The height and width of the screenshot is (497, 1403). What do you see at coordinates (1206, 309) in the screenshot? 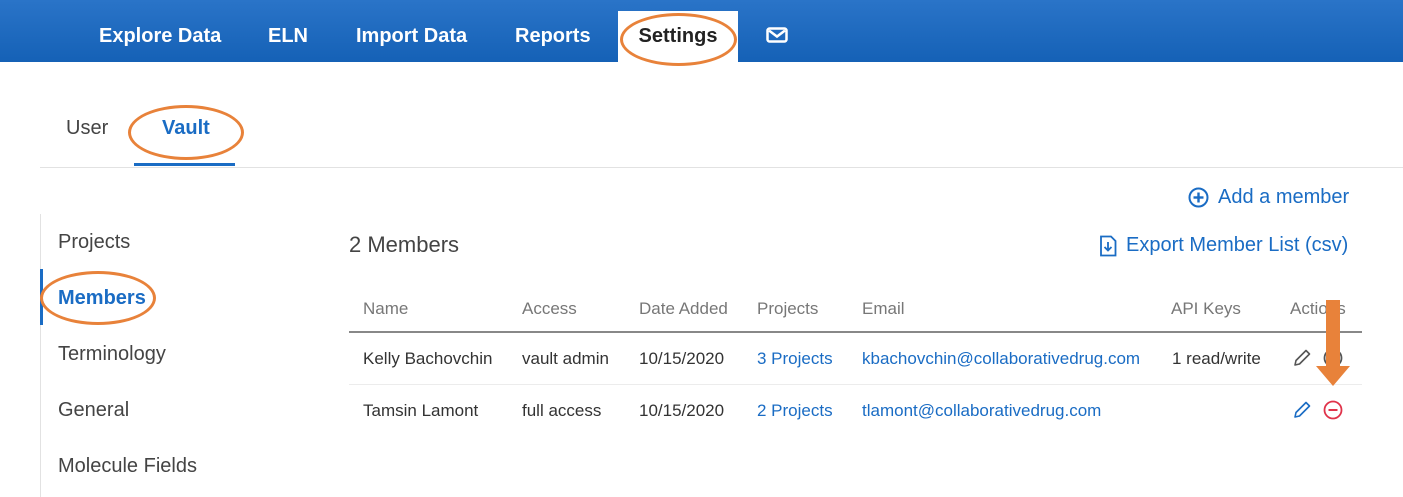
I see `column-header-api-keys: API Keys` at bounding box center [1206, 309].